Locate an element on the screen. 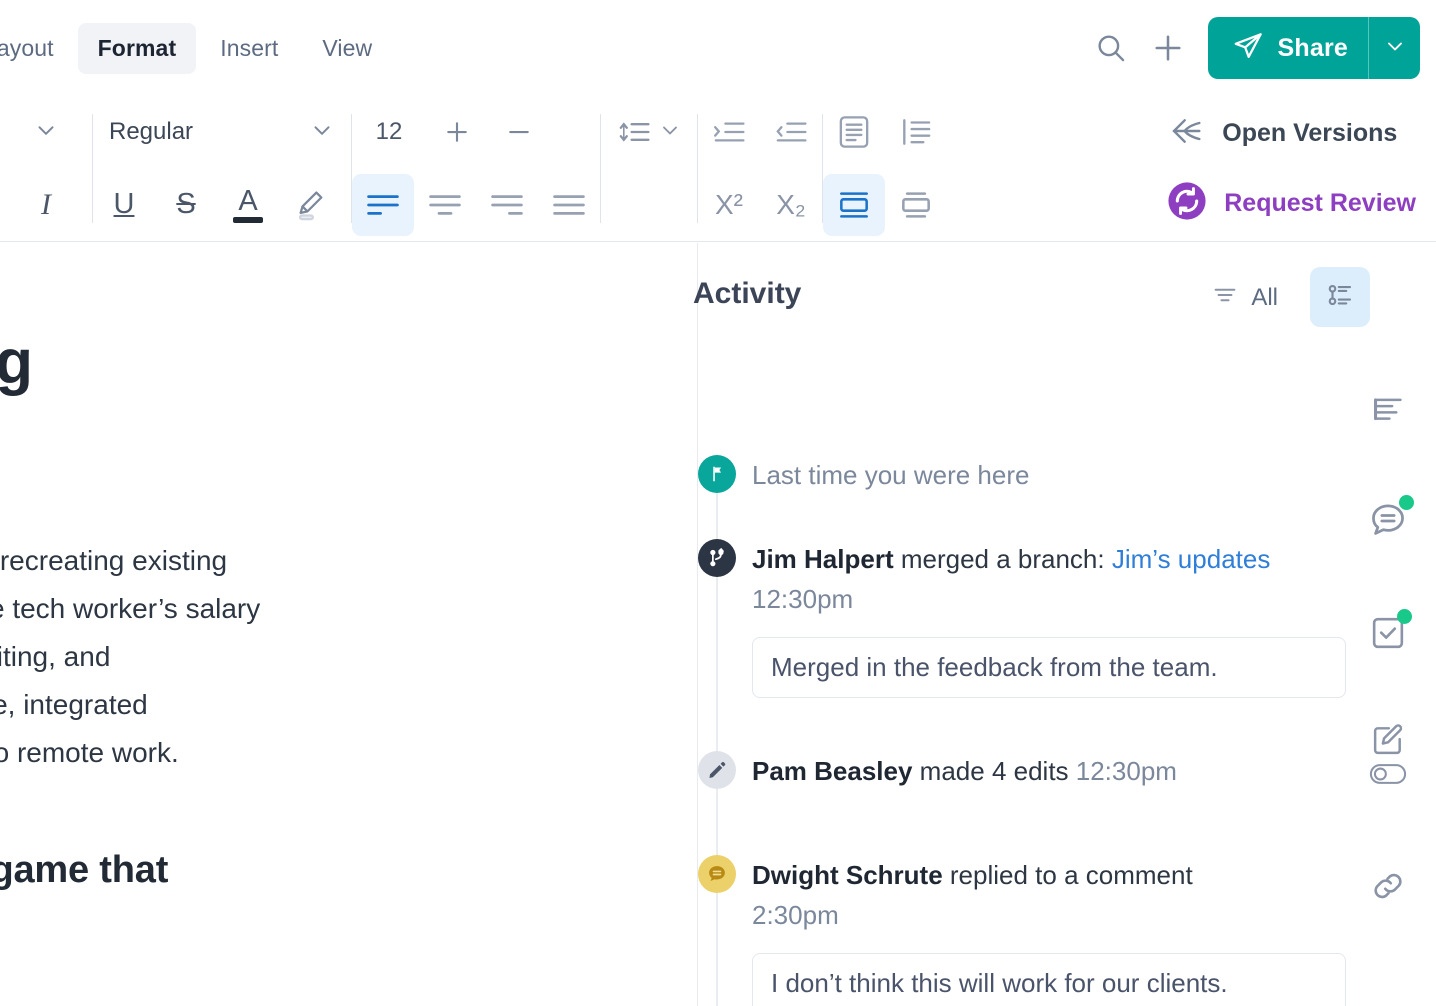 The image size is (1436, 1006). superscript-label: X² is located at coordinates (729, 204).